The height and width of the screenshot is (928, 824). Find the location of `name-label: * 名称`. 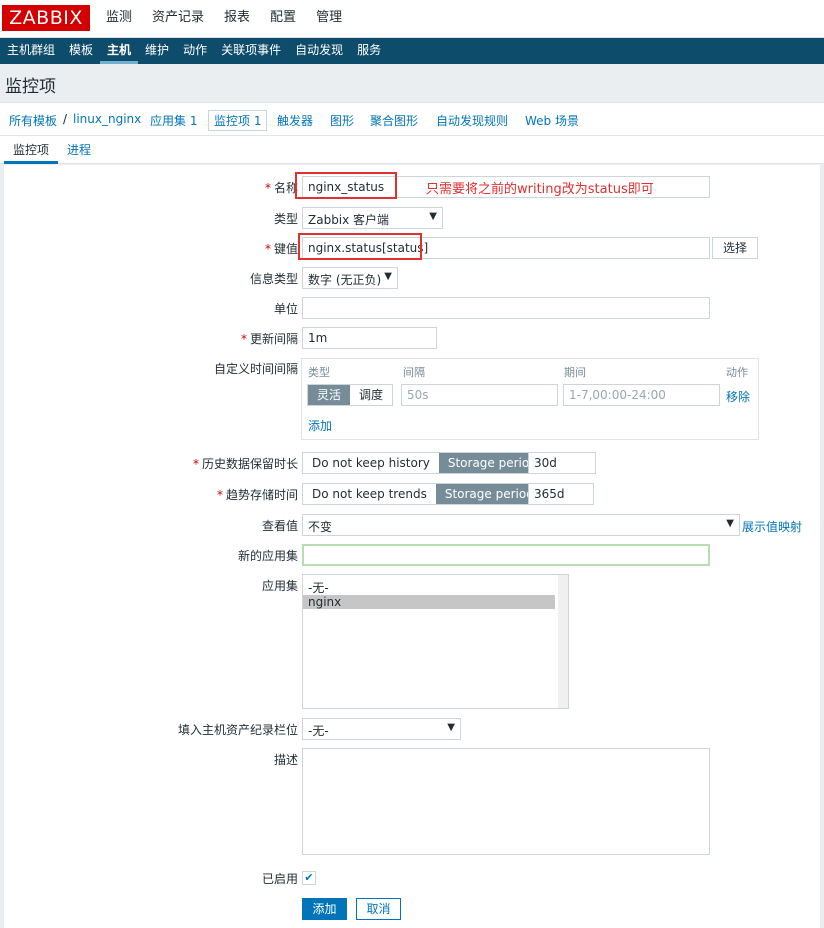

name-label: * 名称 is located at coordinates (281, 188).